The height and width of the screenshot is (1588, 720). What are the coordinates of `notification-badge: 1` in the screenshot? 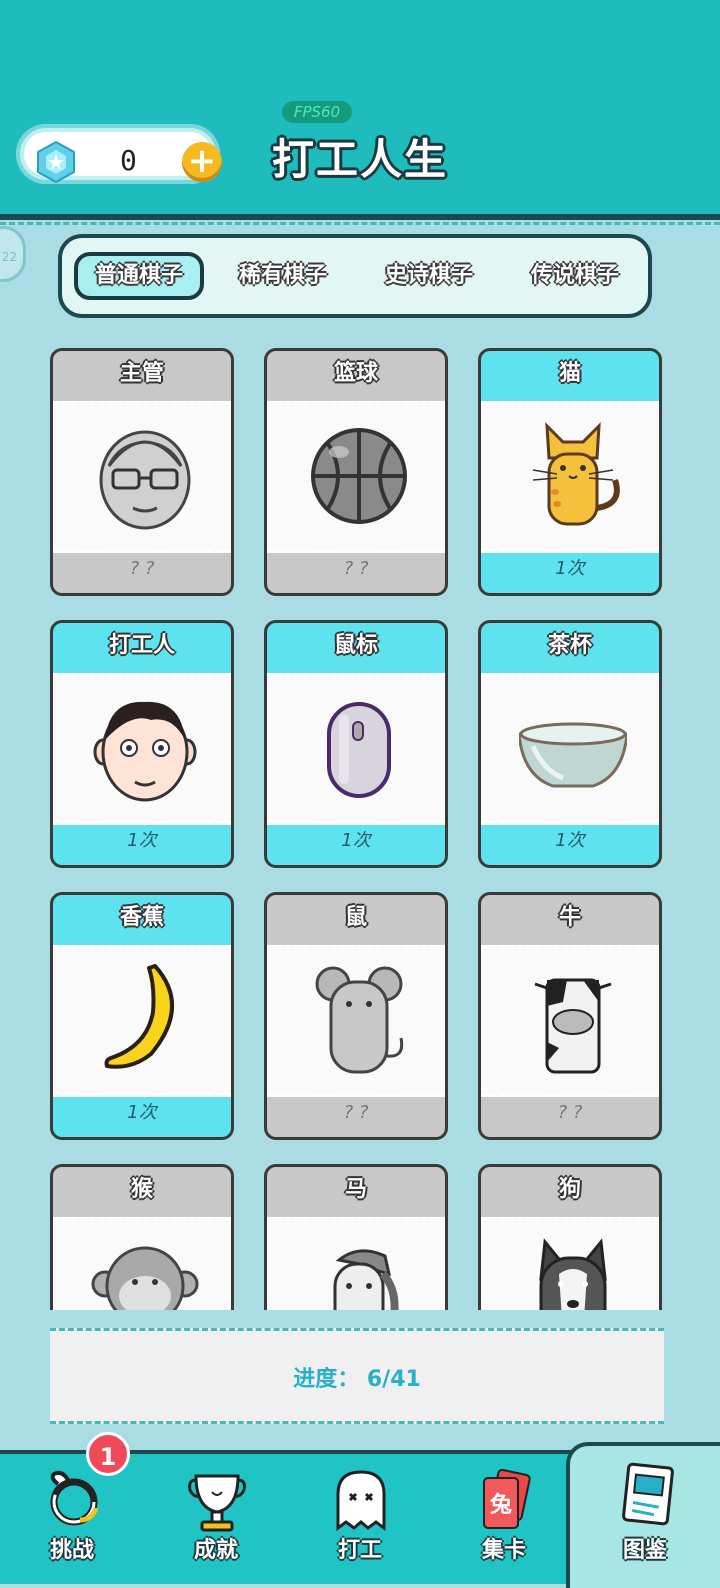 It's located at (108, 1454).